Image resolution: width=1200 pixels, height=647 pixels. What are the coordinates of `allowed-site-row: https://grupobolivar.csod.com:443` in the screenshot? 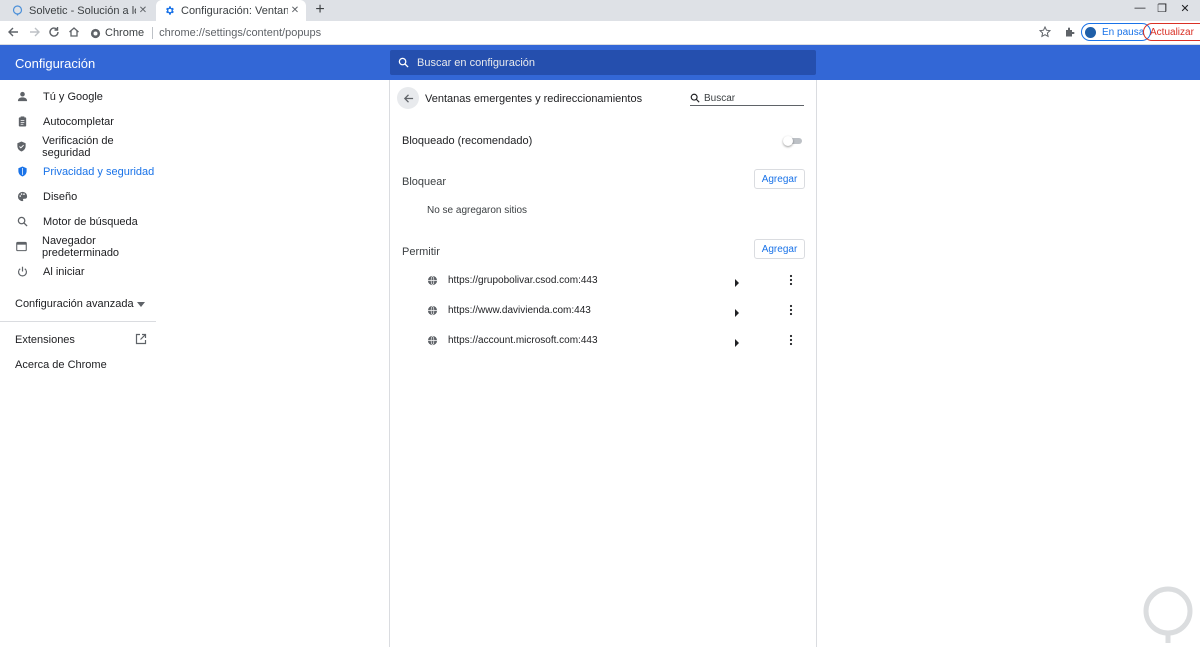 It's located at (617, 280).